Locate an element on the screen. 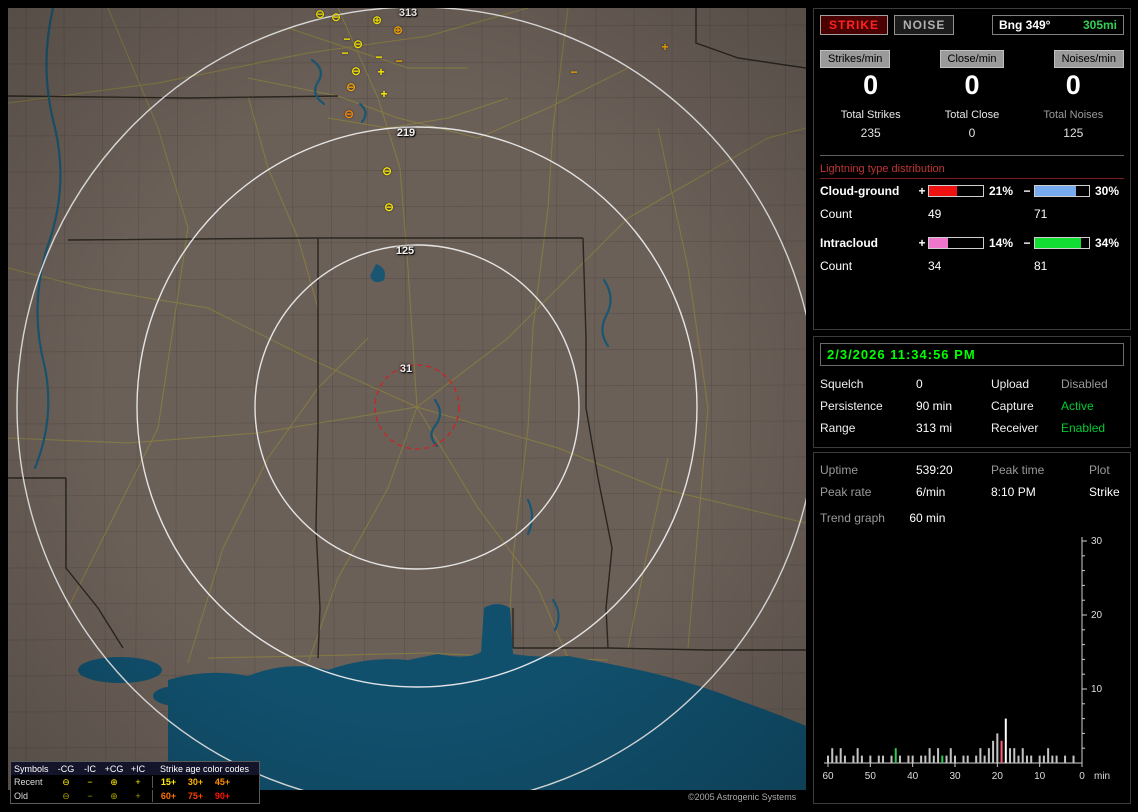 The image size is (1138, 812). legend-col-cg-neg: -CG is located at coordinates (66, 768).